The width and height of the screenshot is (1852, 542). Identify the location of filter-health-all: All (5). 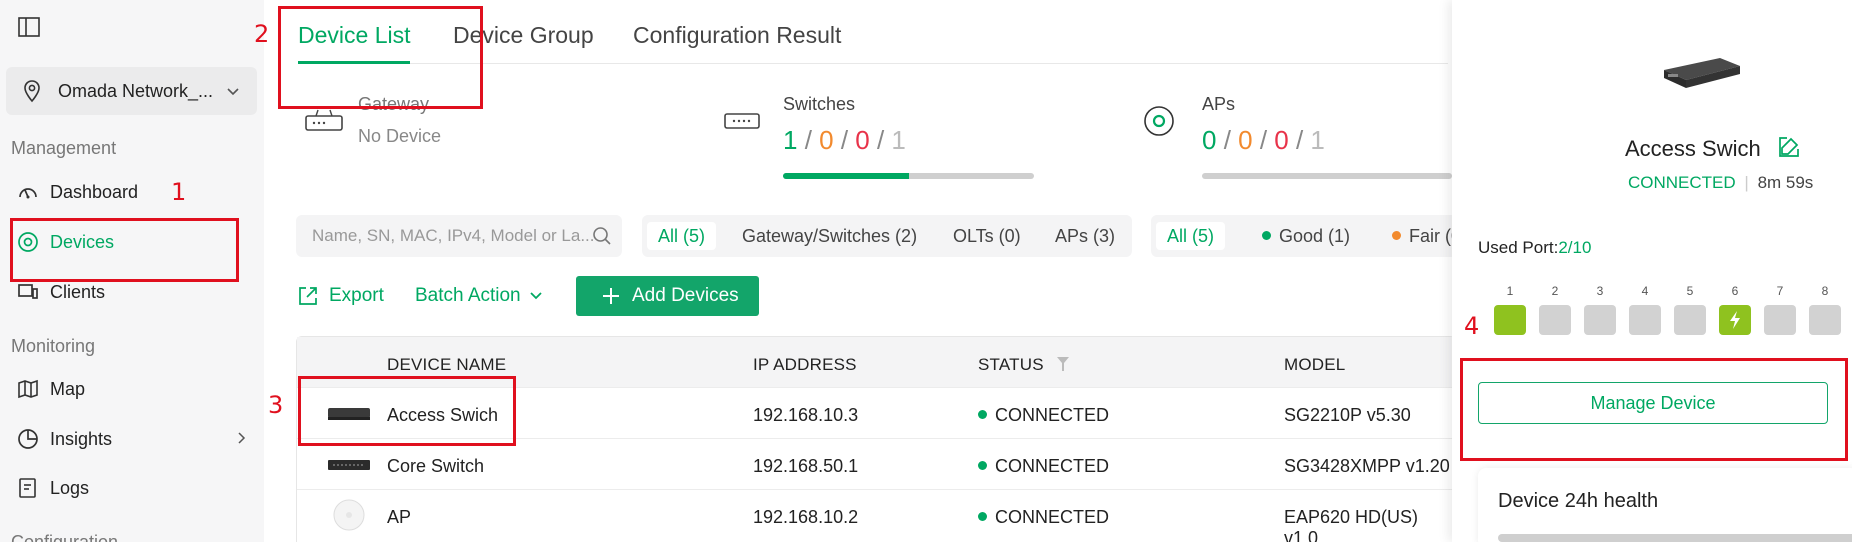
(1191, 236).